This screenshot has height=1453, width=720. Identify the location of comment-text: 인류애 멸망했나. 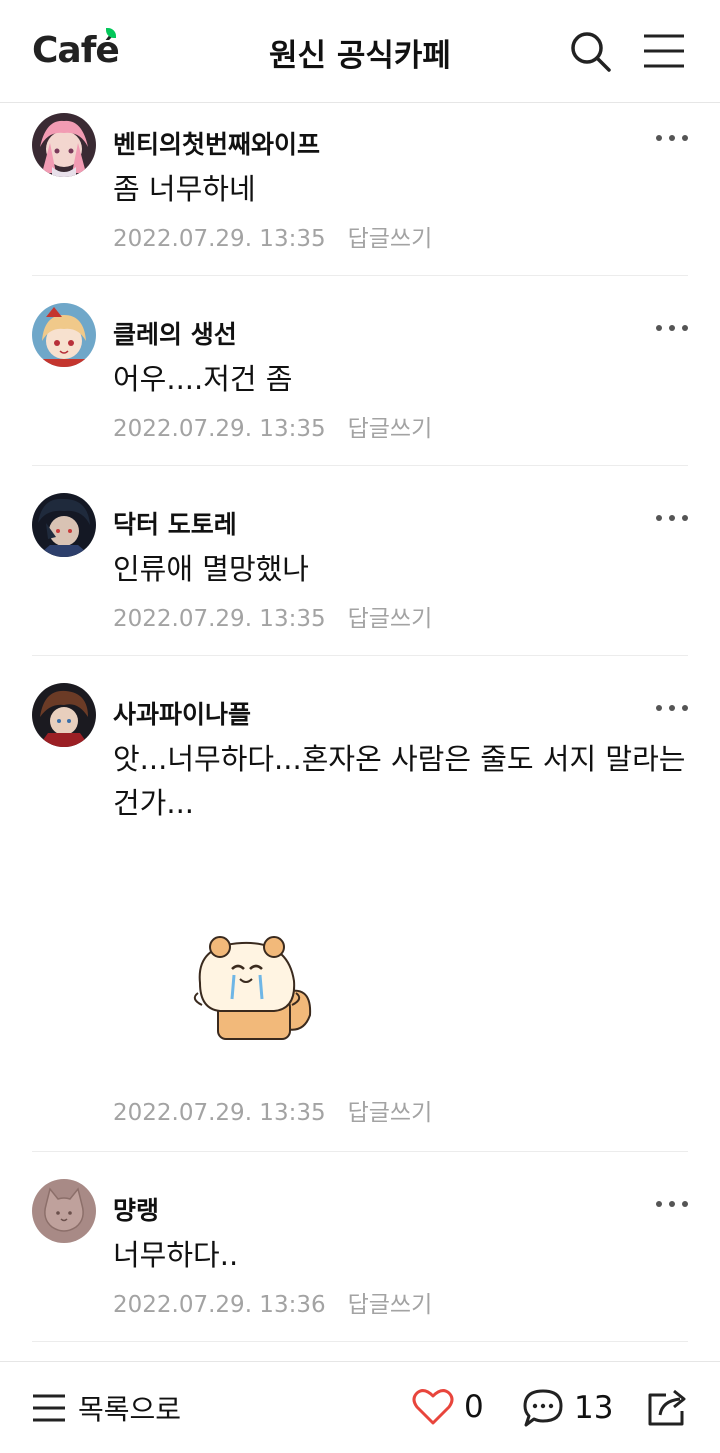
(211, 569).